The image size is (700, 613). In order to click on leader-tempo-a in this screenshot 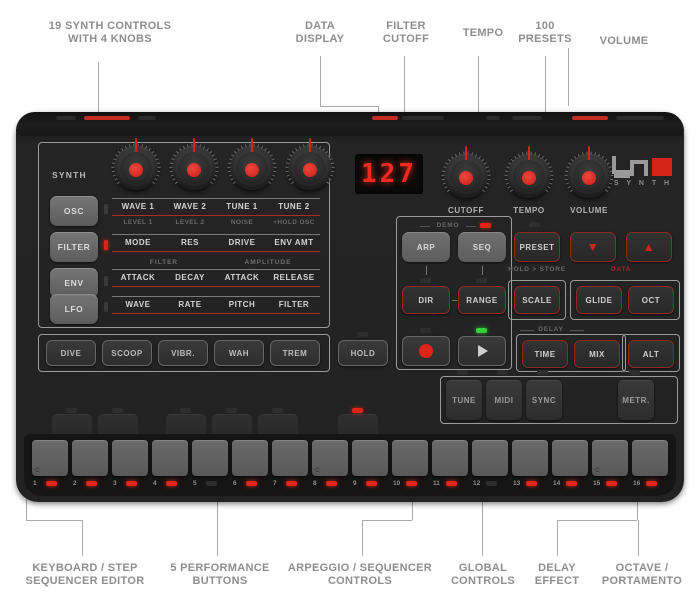, I will do `click(478, 84)`.